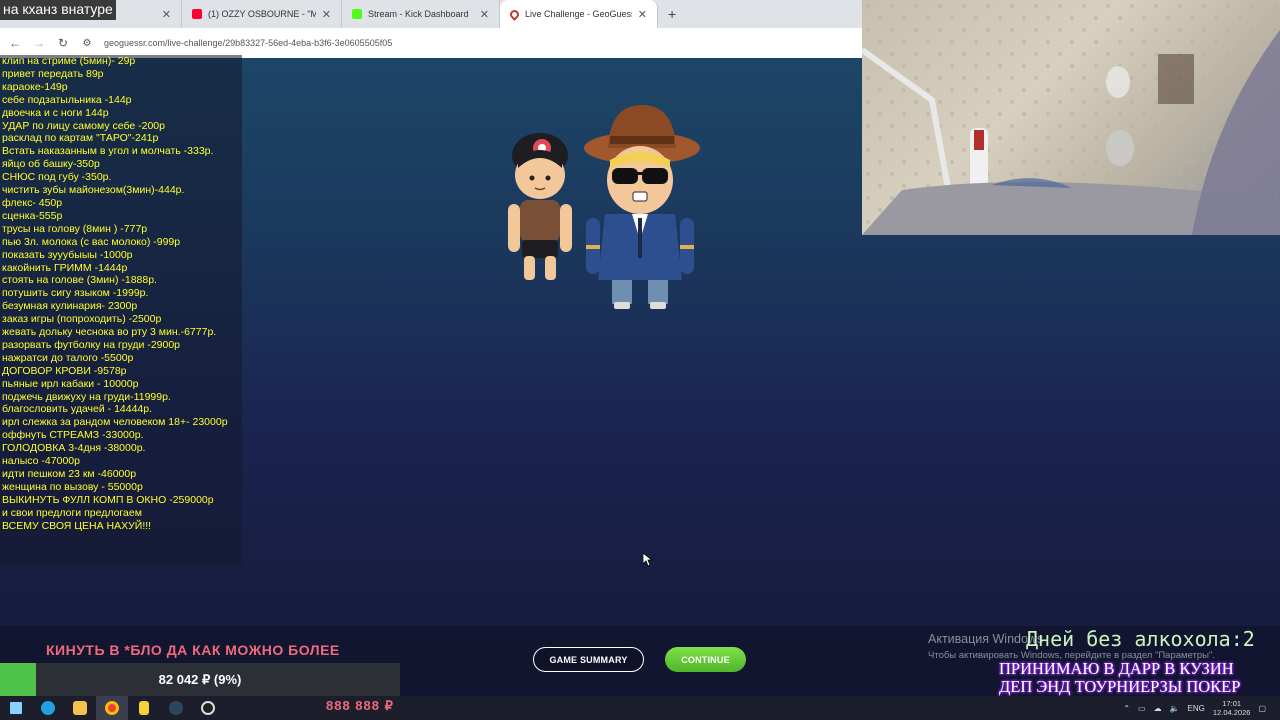 This screenshot has height=720, width=1280. I want to click on avatar-kid, so click(540, 206).